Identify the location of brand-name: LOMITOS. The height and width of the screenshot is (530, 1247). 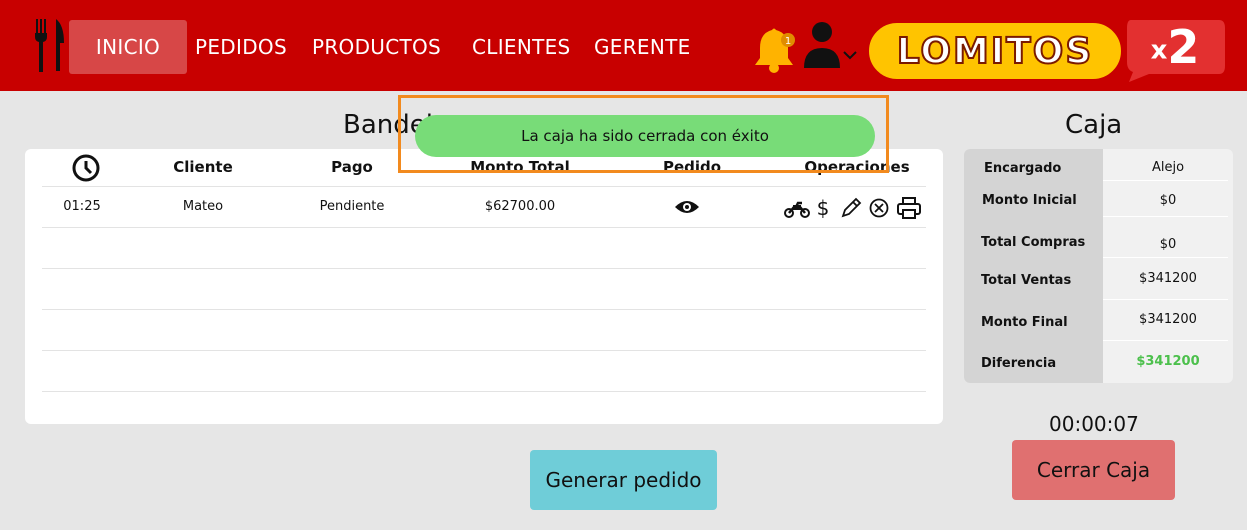
(995, 51).